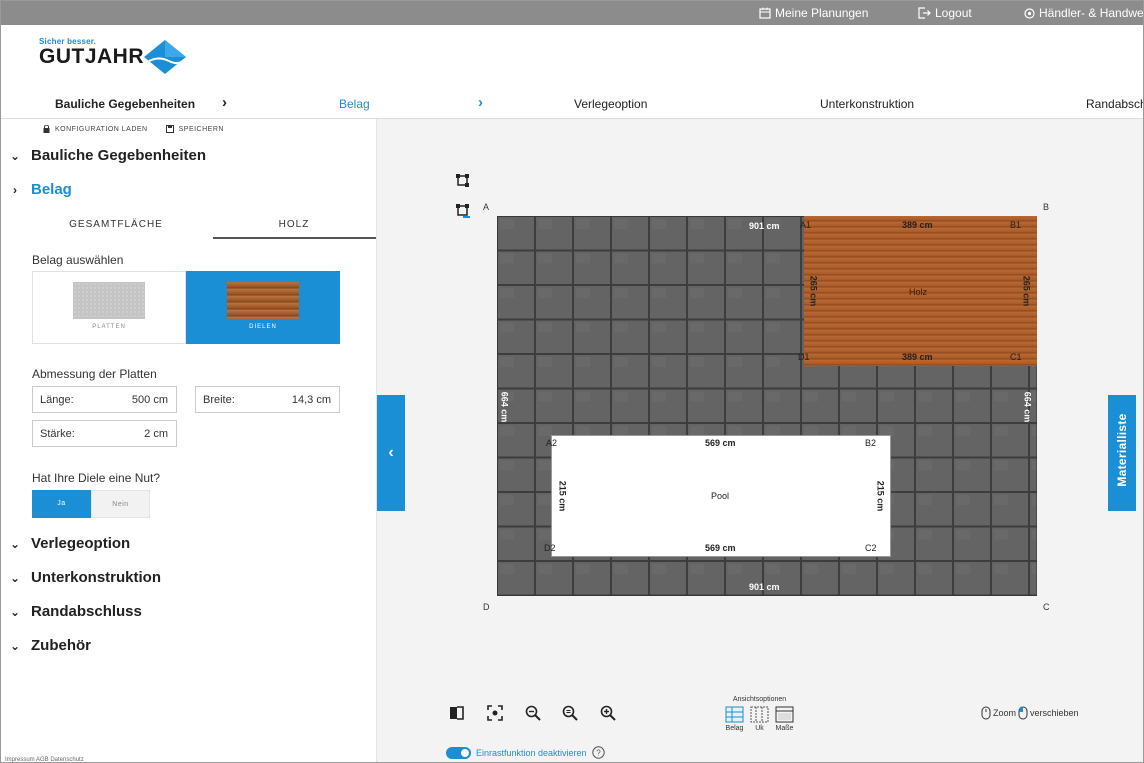 The width and height of the screenshot is (1144, 763). Describe the element at coordinates (1026, 291) in the screenshot. I see `wood-right-measure: 265 cm` at that location.